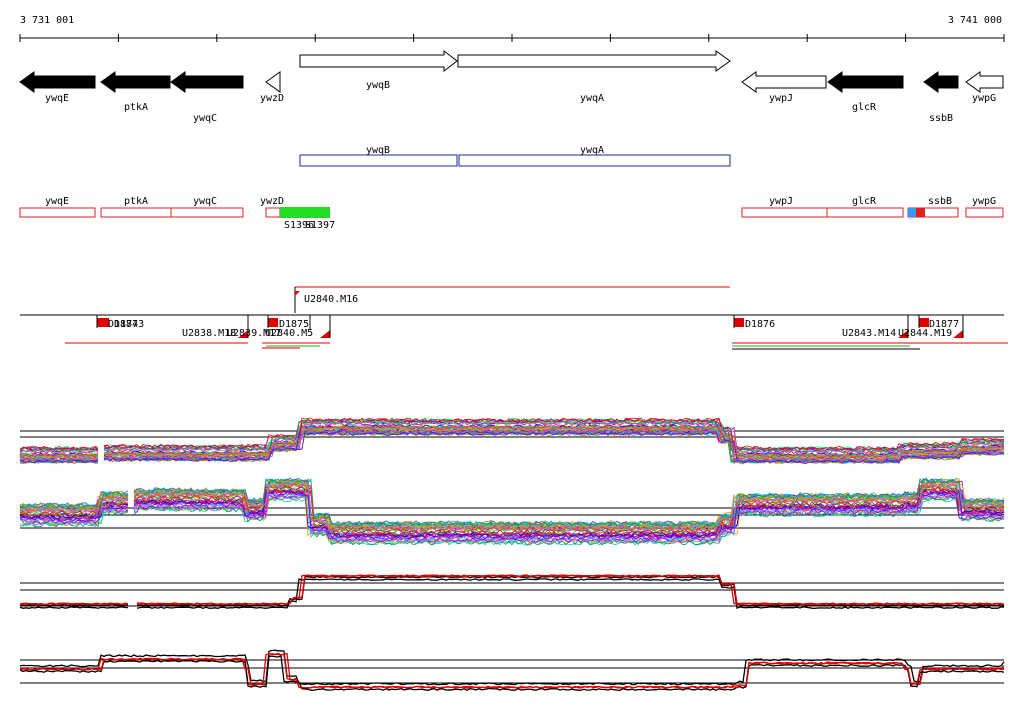 Image resolution: width=1024 pixels, height=714 pixels. What do you see at coordinates (57, 82) in the screenshot?
I see `gene-ywqE-arrow` at bounding box center [57, 82].